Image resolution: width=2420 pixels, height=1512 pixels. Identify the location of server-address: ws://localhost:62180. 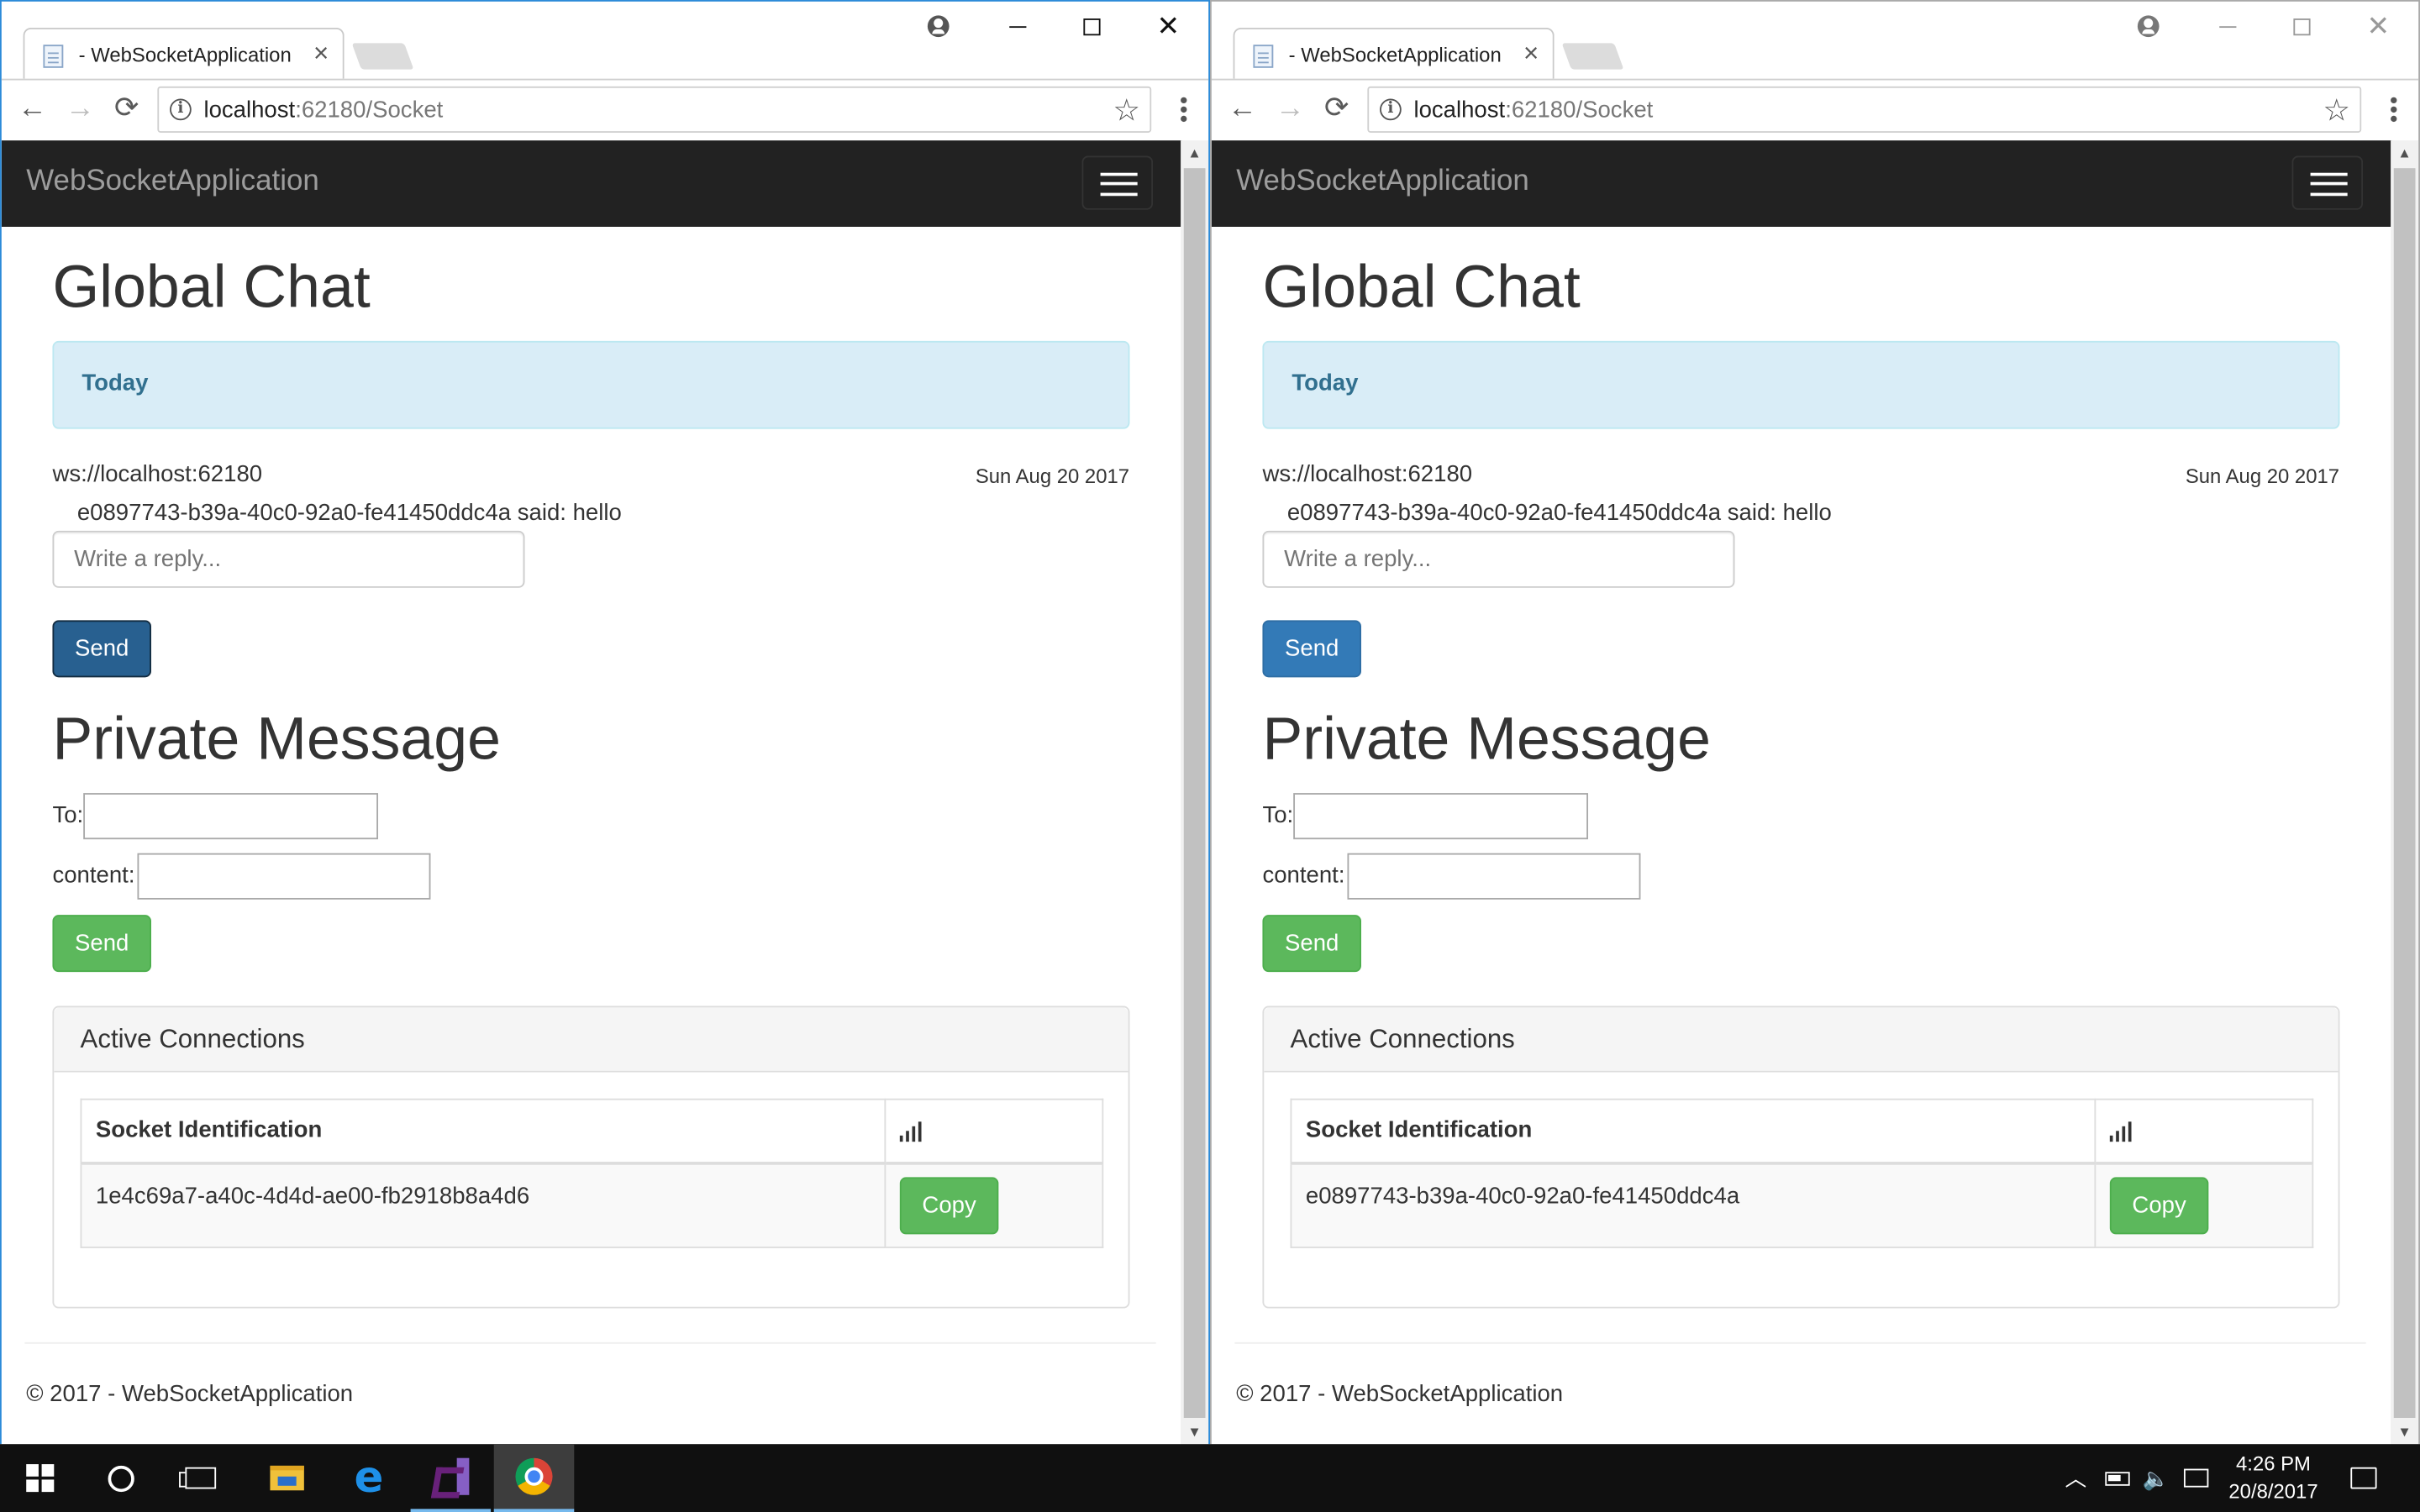
(157, 474).